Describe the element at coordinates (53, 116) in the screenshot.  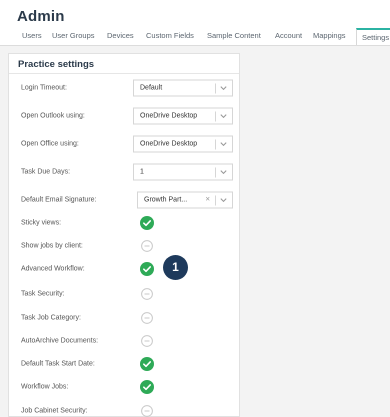
I see `open-outlook-label: Open Outlook using:` at that location.